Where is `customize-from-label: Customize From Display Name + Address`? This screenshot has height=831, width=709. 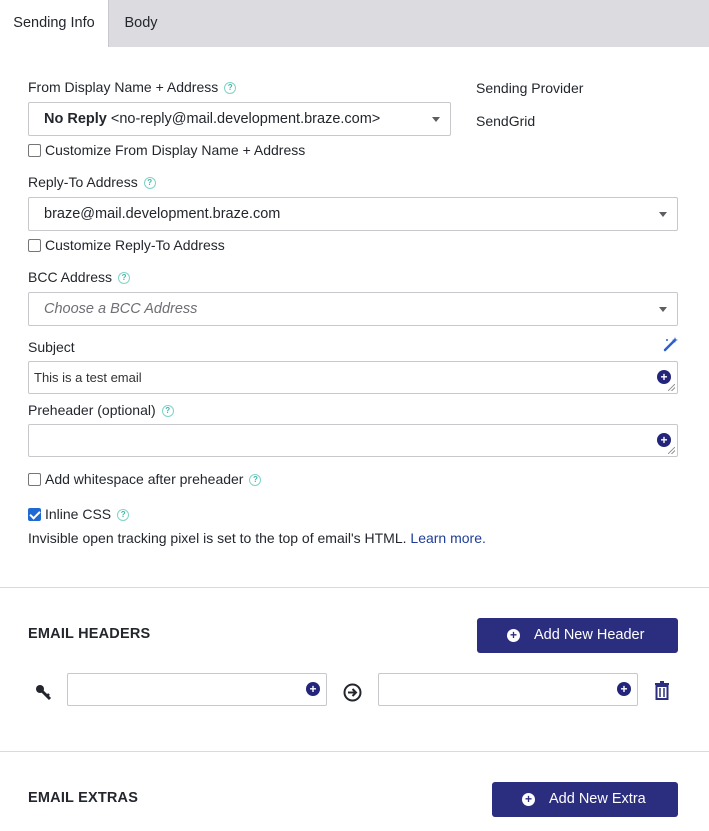
customize-from-label: Customize From Display Name + Address is located at coordinates (175, 150).